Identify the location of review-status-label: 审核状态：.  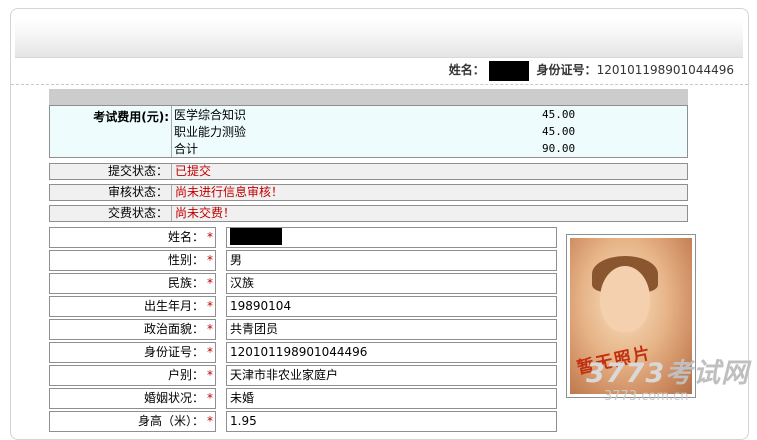
(111, 192).